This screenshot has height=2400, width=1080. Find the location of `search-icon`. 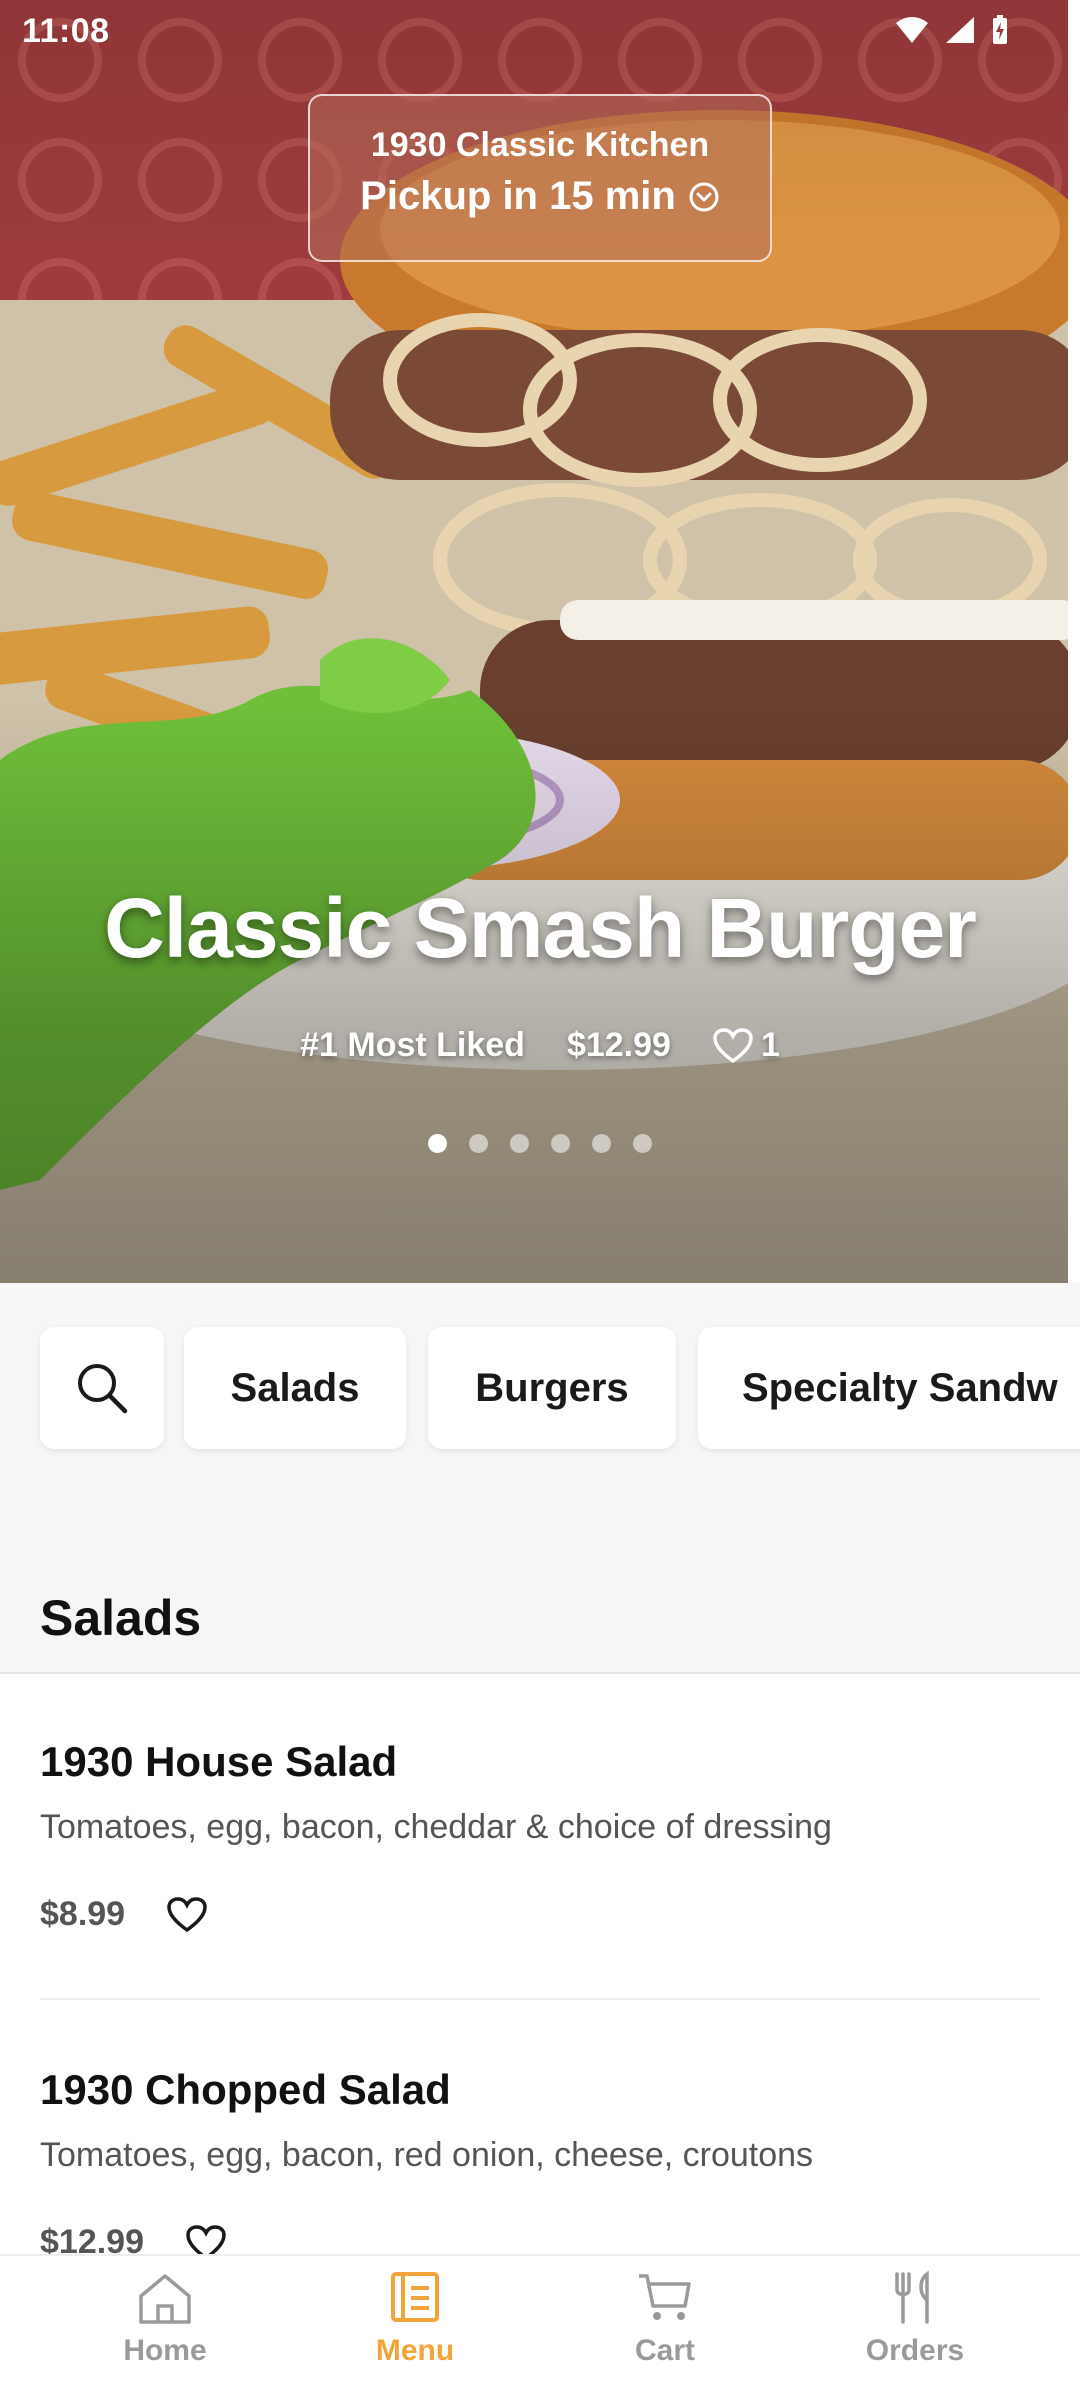

search-icon is located at coordinates (103, 1389).